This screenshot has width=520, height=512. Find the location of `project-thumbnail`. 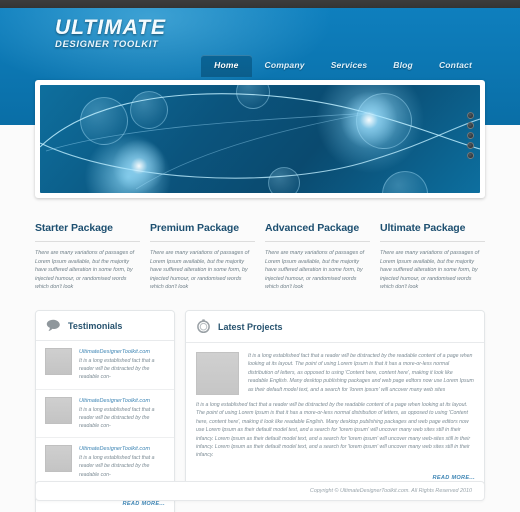

project-thumbnail is located at coordinates (217, 373).